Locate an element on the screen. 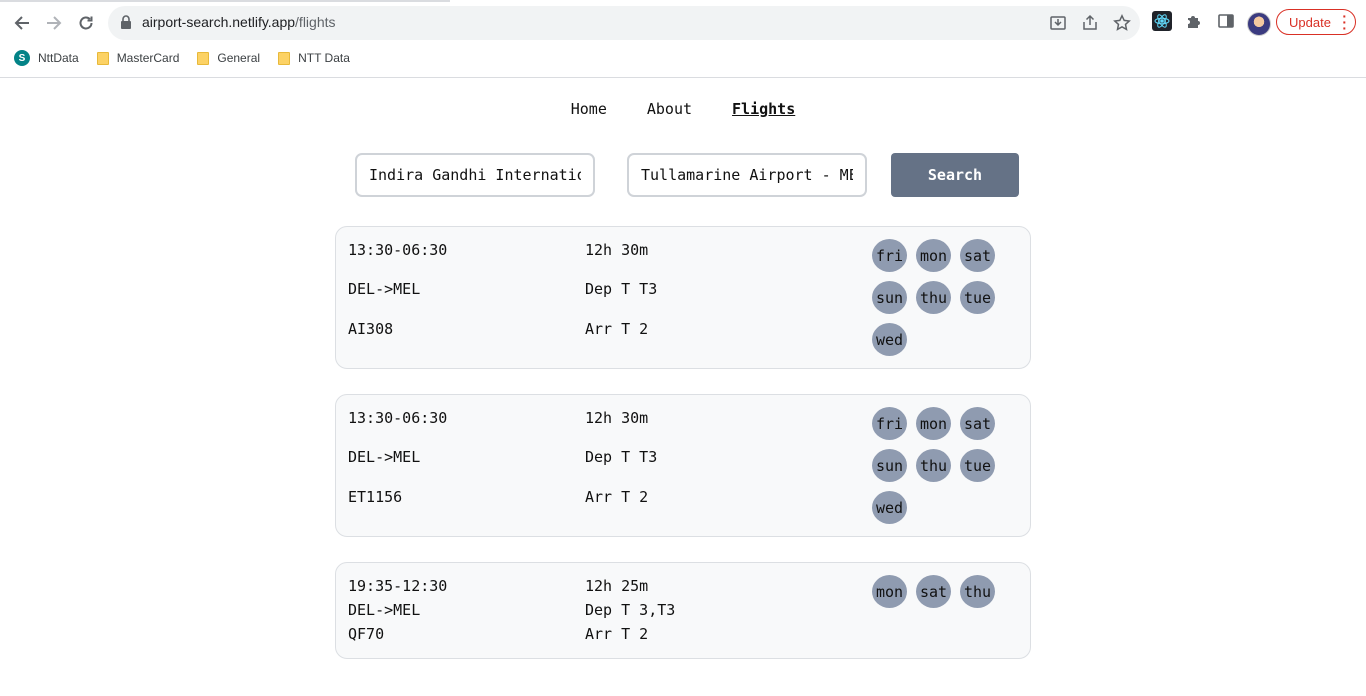 The height and width of the screenshot is (696, 1366). lock-icon is located at coordinates (126, 24).